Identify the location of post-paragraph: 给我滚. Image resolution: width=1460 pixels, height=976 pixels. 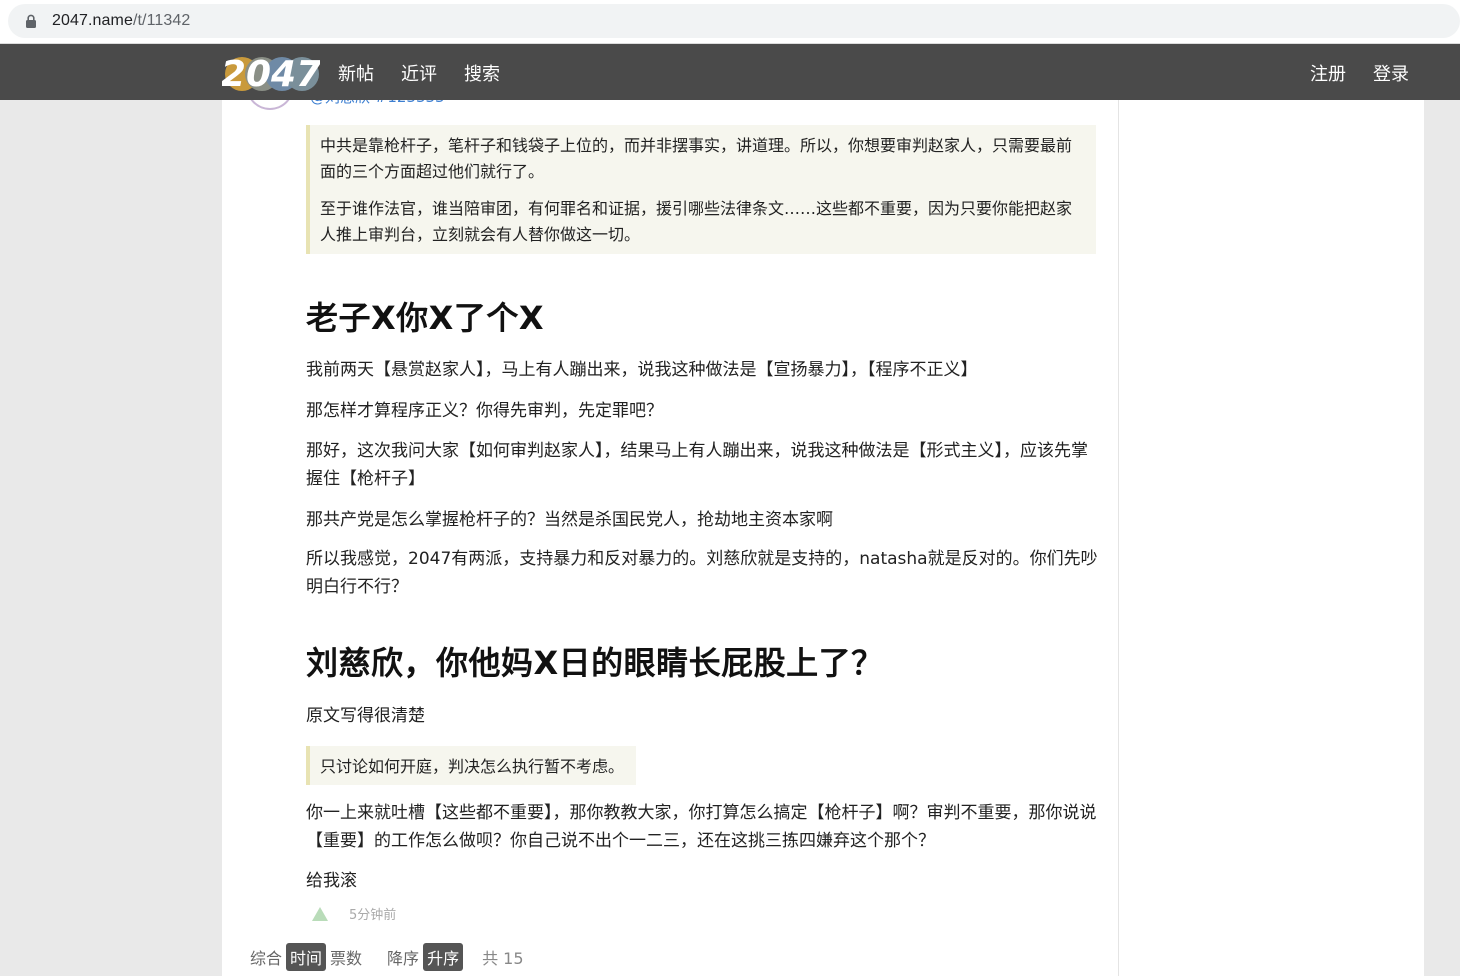
(331, 881).